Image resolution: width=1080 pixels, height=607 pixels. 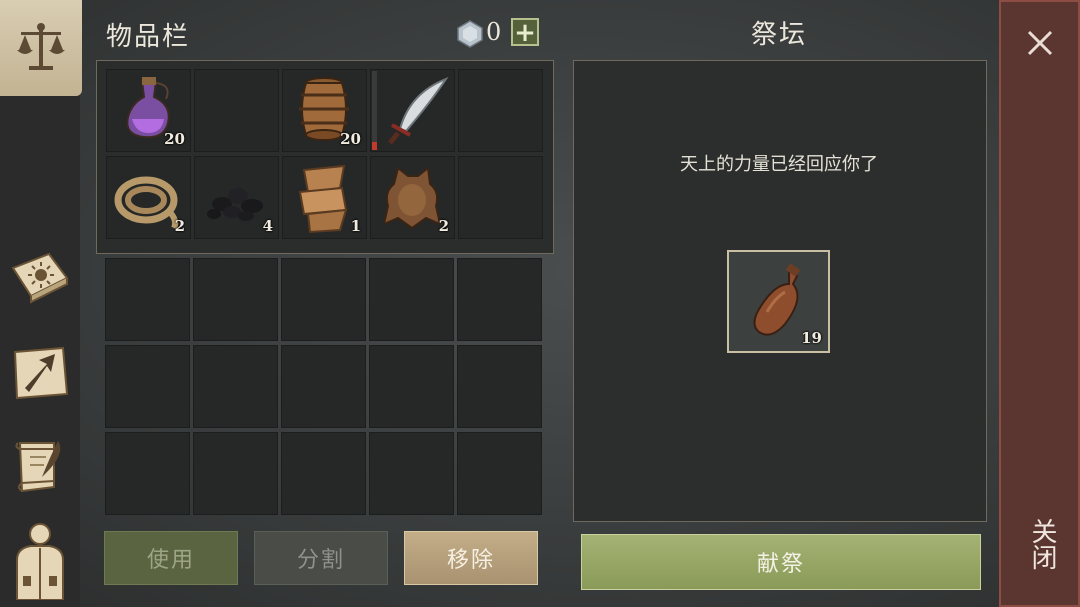 I want to click on inventory-grid: 20 20 2 4 1 2, so click(x=325, y=157).